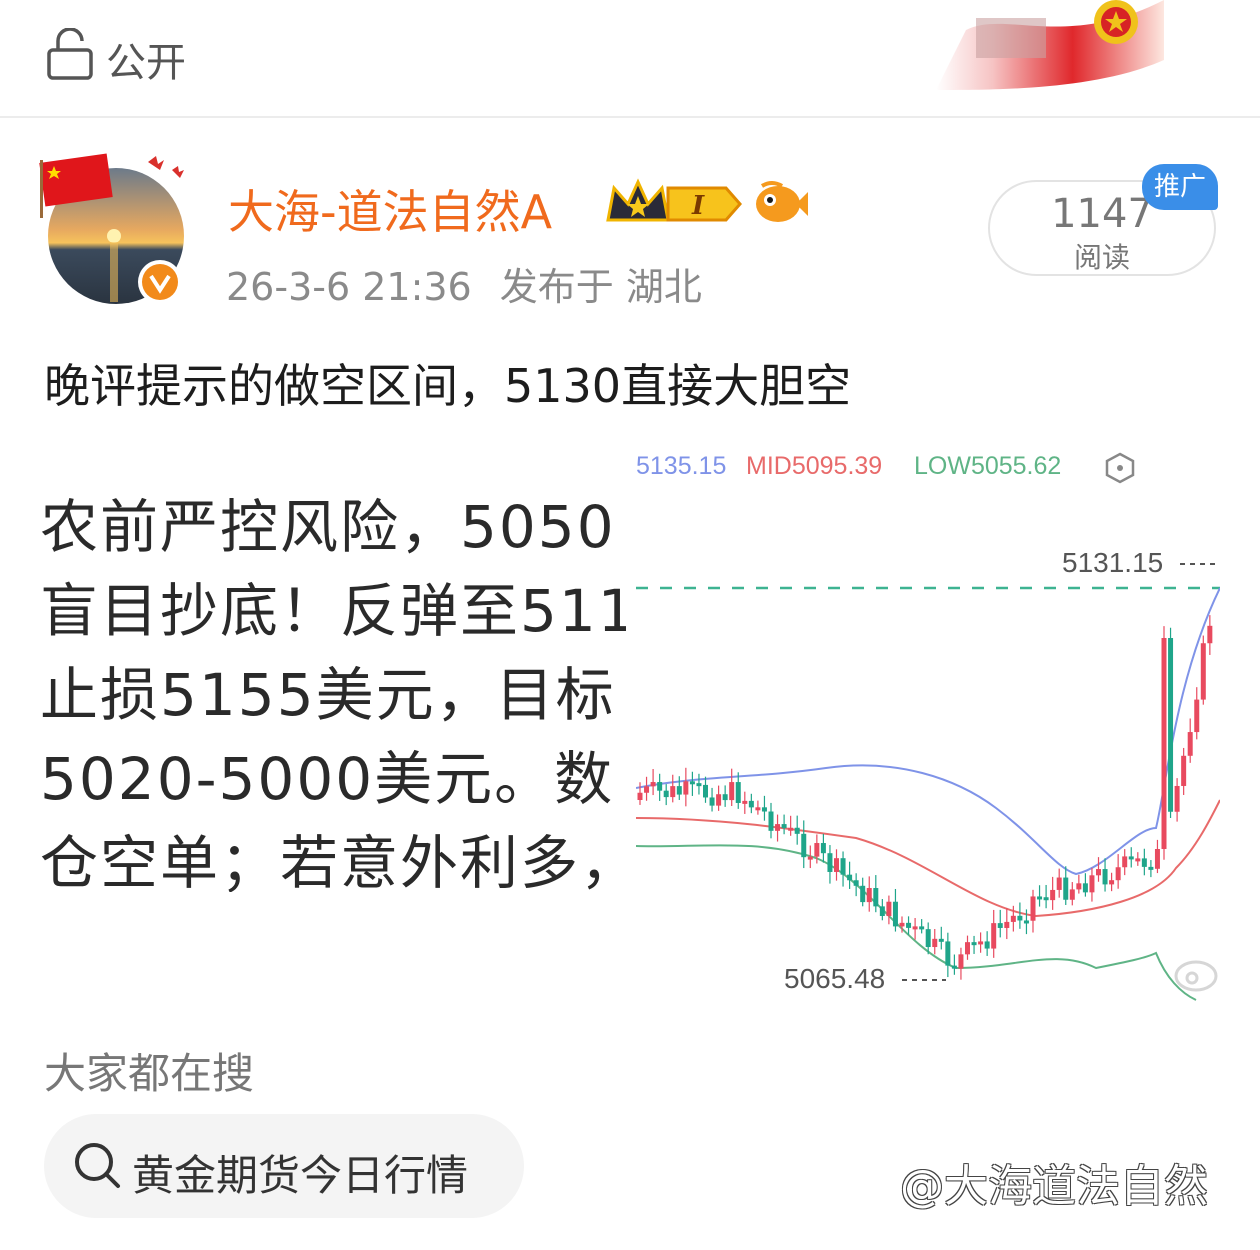 Image resolution: width=1260 pixels, height=1250 pixels. Describe the element at coordinates (814, 466) in the screenshot. I see `legend-mid: MID5095.39` at that location.